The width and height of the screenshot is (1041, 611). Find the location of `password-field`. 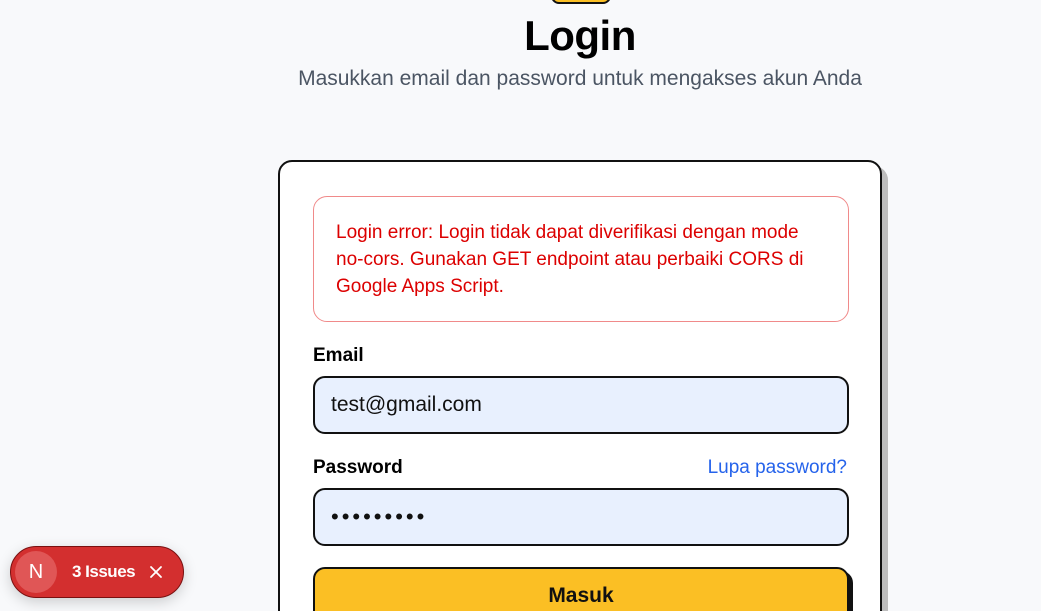

password-field is located at coordinates (581, 517).